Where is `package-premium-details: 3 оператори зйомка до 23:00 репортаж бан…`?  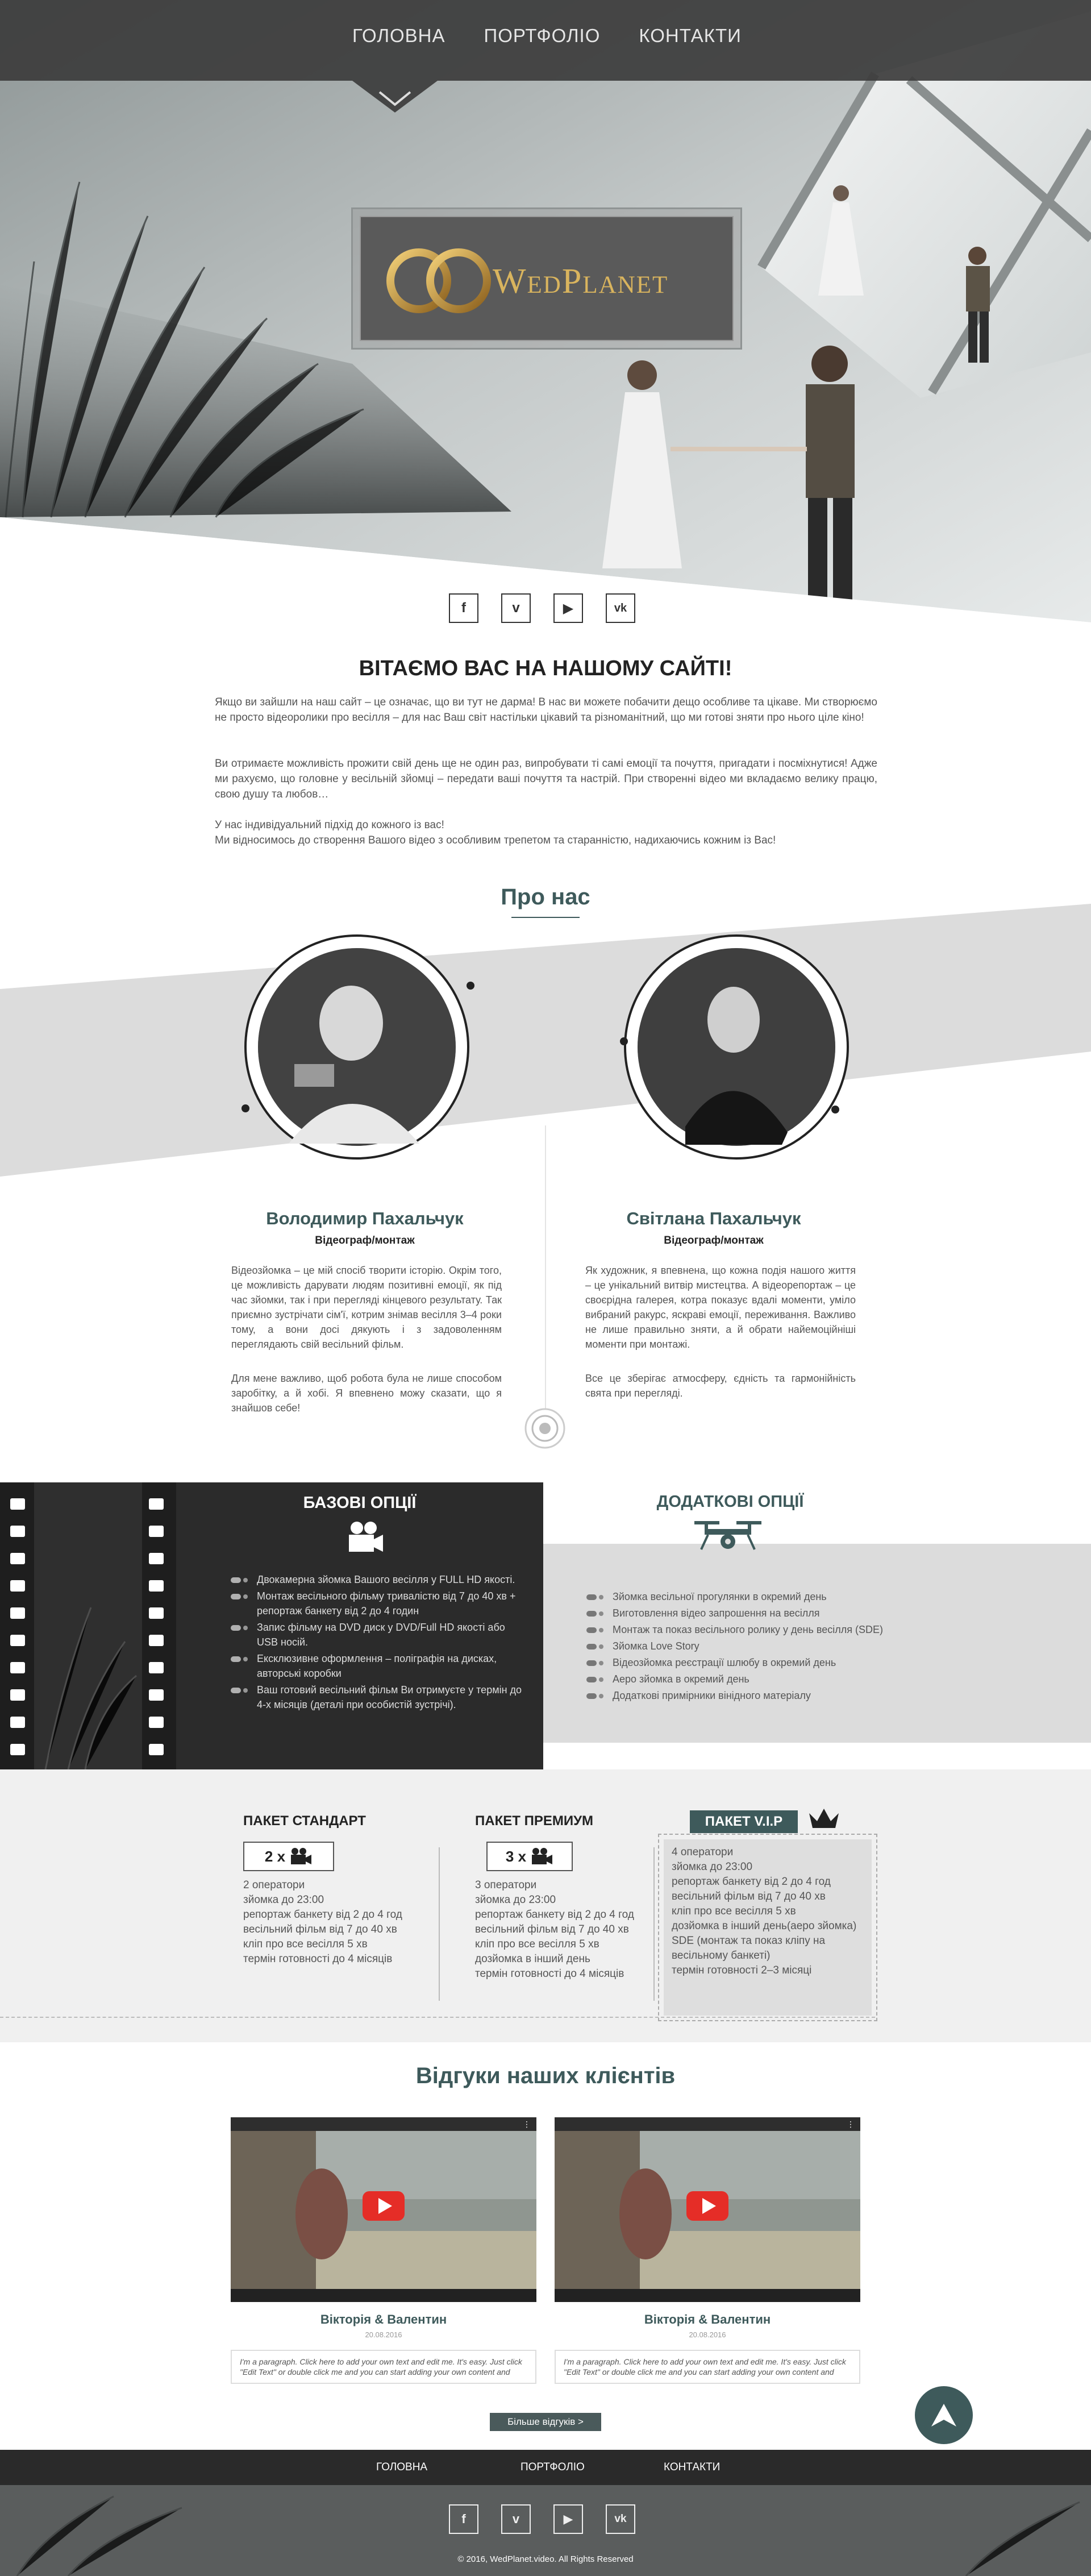
package-premium-details: 3 оператори зйомка до 23:00 репортаж бан… is located at coordinates (560, 1929).